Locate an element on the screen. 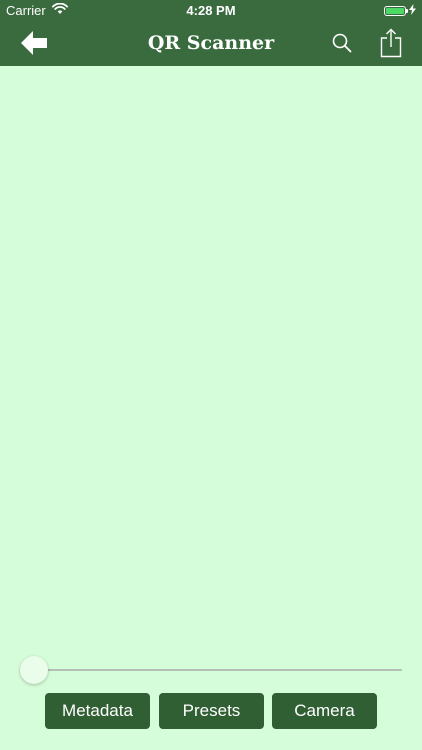 The width and height of the screenshot is (422, 750). status-time: 4:28 PM is located at coordinates (211, 10).